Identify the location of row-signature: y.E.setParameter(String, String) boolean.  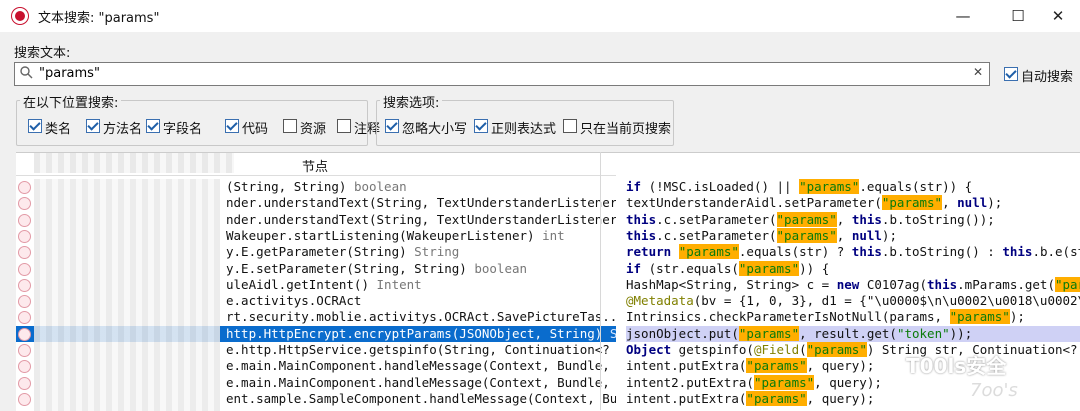
(377, 268).